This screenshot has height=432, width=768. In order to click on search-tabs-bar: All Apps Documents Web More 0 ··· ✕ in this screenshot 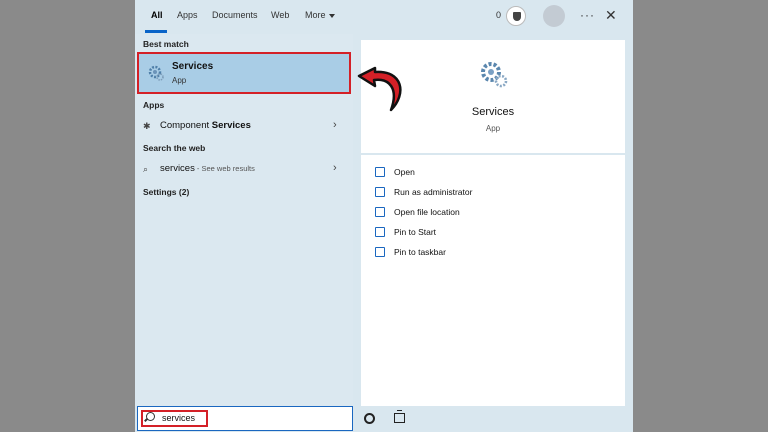, I will do `click(384, 17)`.